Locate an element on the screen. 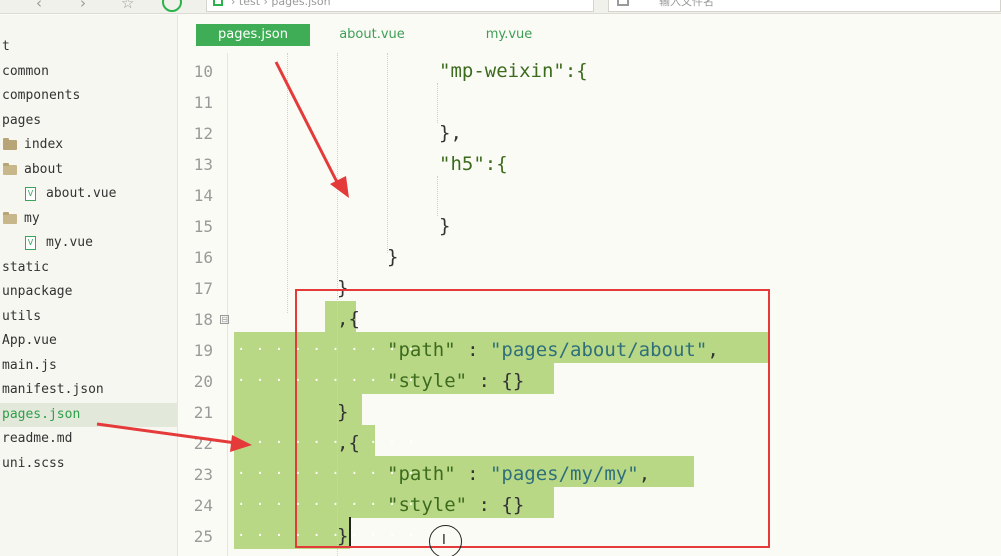 This screenshot has height=556, width=1001. tree-item-main-js: main.js is located at coordinates (88, 366).